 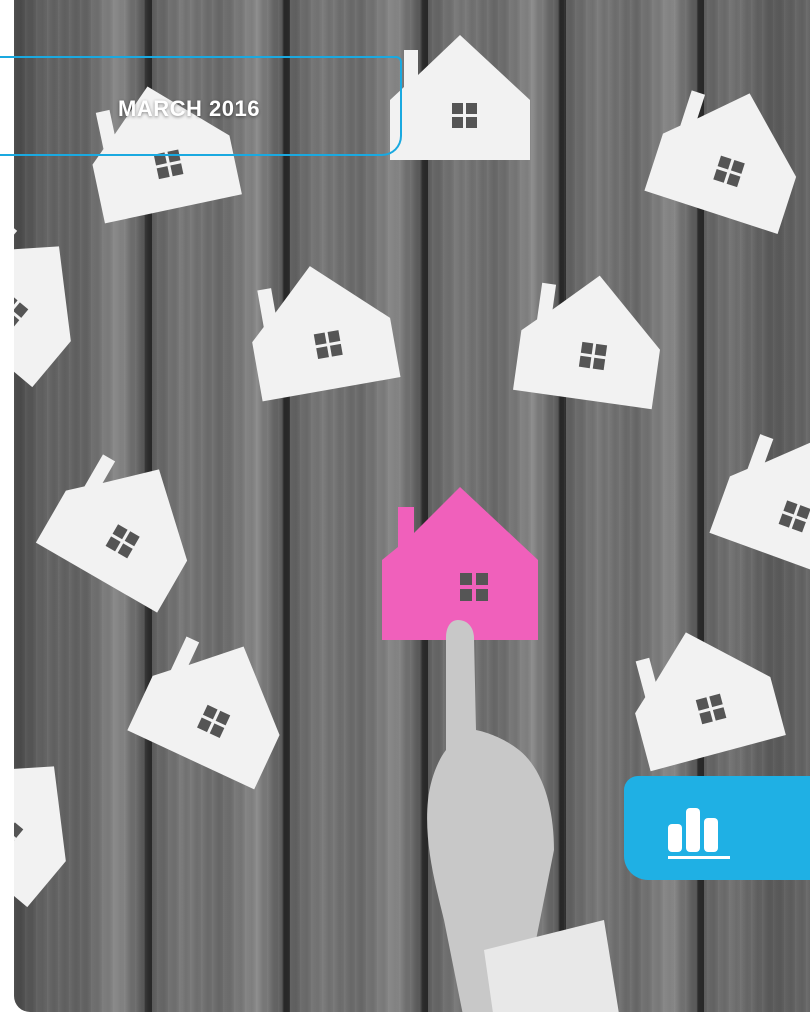 I want to click on report-badge, so click(x=717, y=828).